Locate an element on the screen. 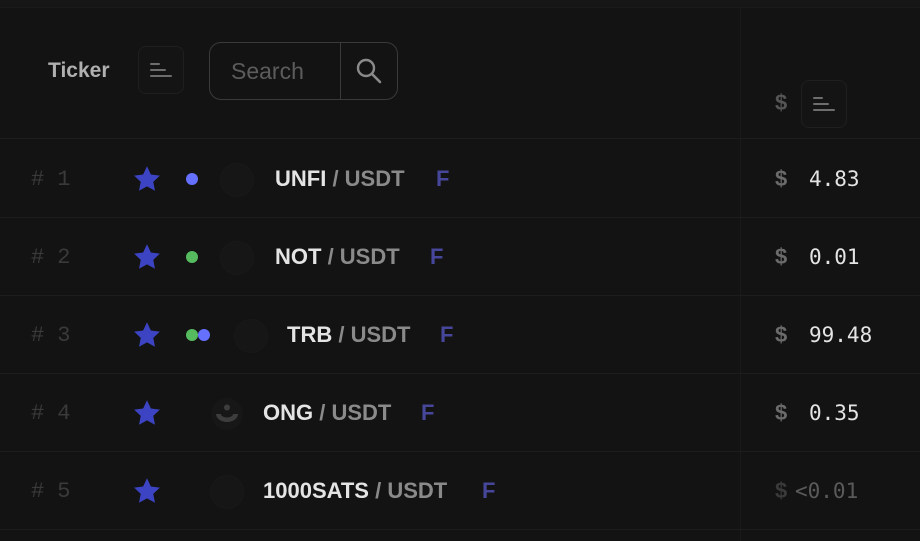  ticker-sort-button is located at coordinates (161, 70).